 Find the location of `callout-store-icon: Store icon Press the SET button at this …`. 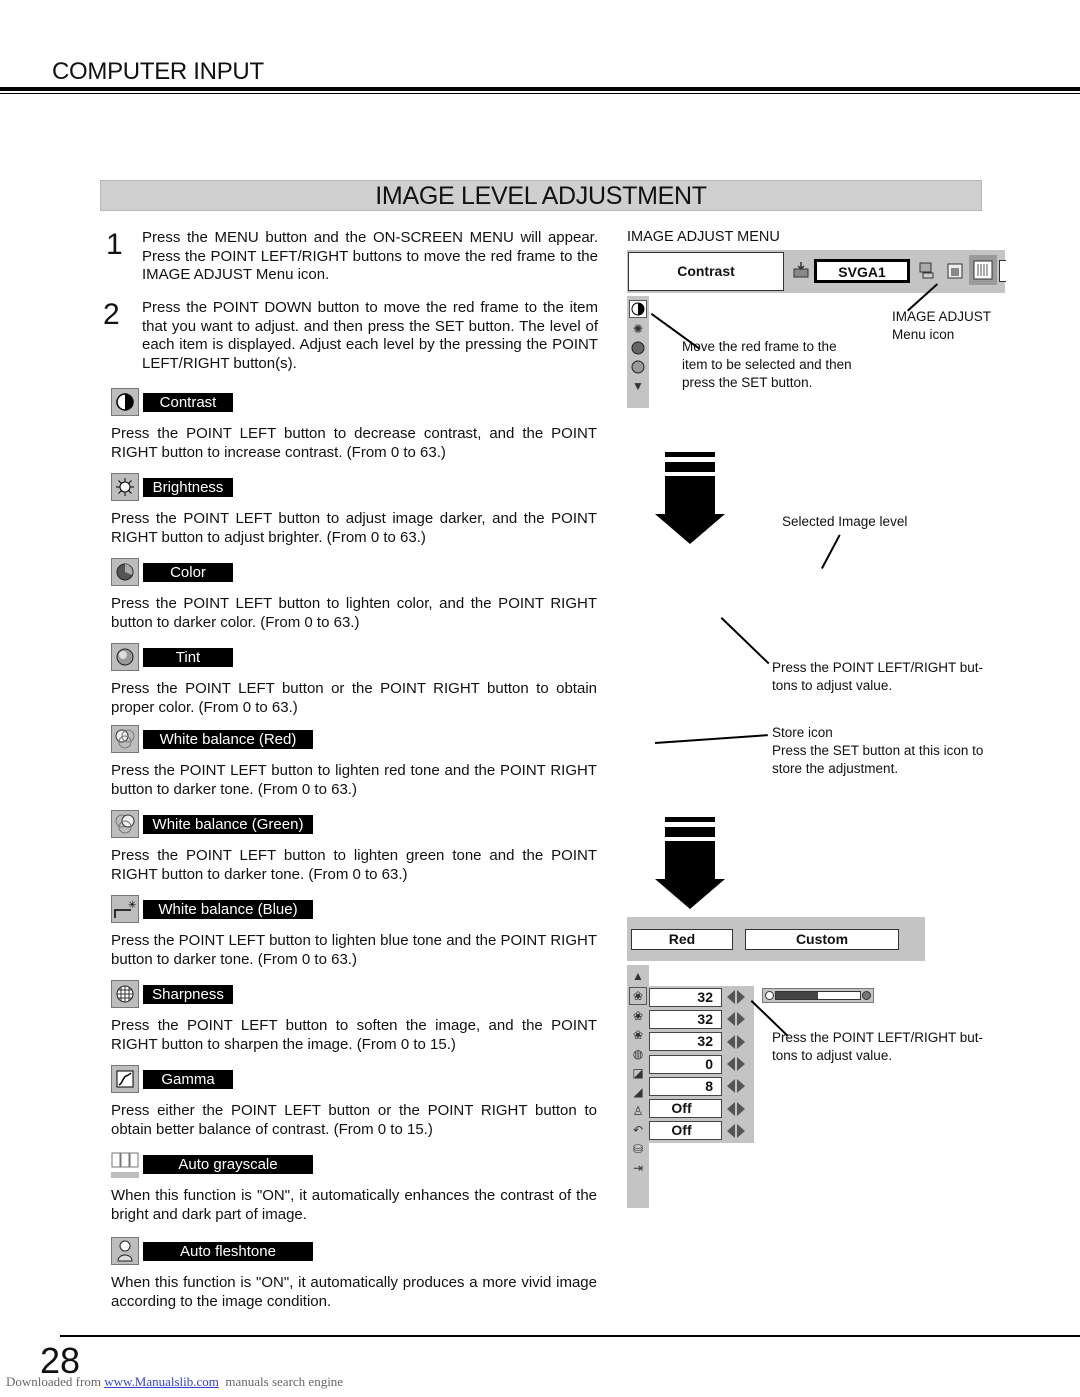

callout-store-icon: Store icon Press the SET button at this … is located at coordinates (877, 751).